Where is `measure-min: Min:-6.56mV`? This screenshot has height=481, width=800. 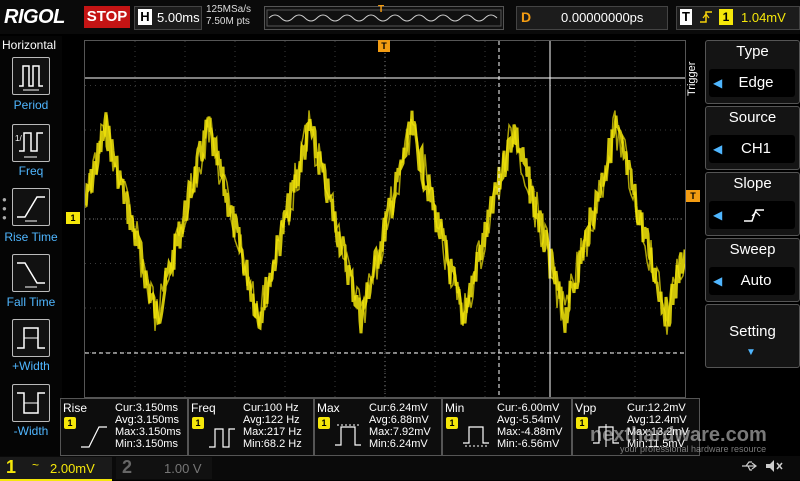 measure-min: Min:-6.56mV is located at coordinates (528, 444).